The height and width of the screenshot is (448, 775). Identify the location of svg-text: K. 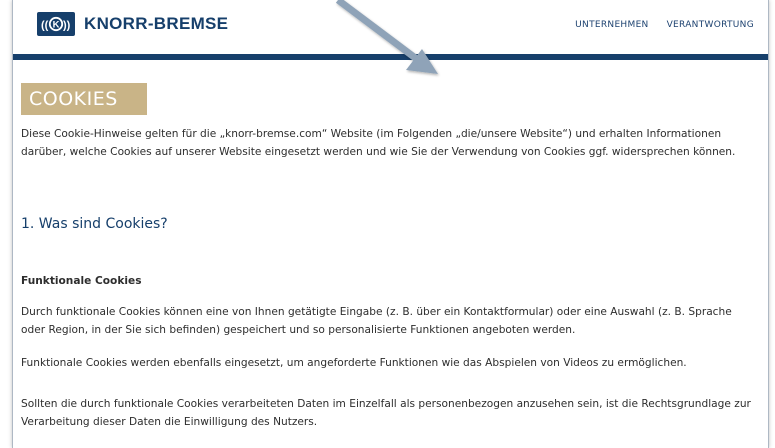
(56, 25).